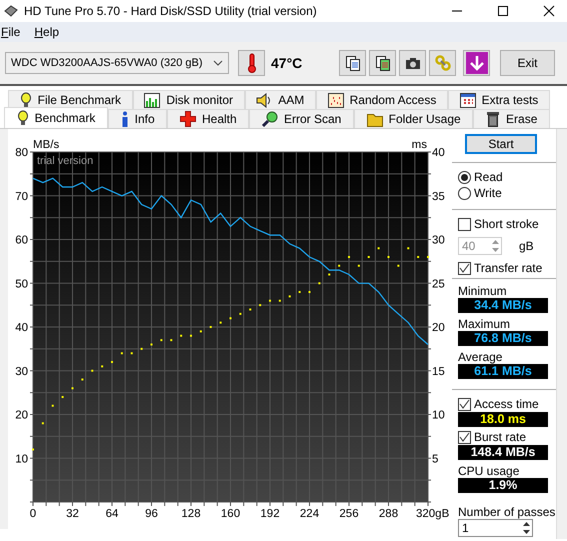 Image resolution: width=567 pixels, height=541 pixels. What do you see at coordinates (21, 153) in the screenshot?
I see `axis-tick-label: 80` at bounding box center [21, 153].